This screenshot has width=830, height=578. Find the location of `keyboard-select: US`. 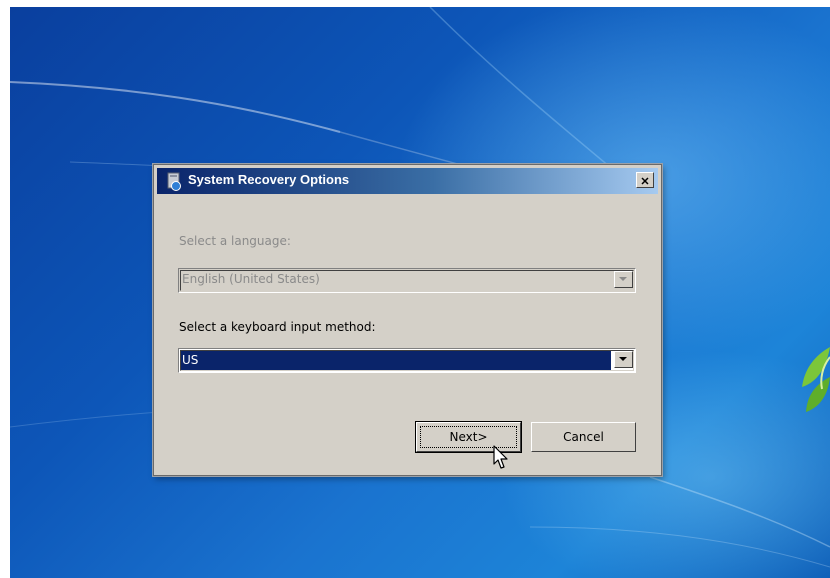

keyboard-select: US is located at coordinates (407, 360).